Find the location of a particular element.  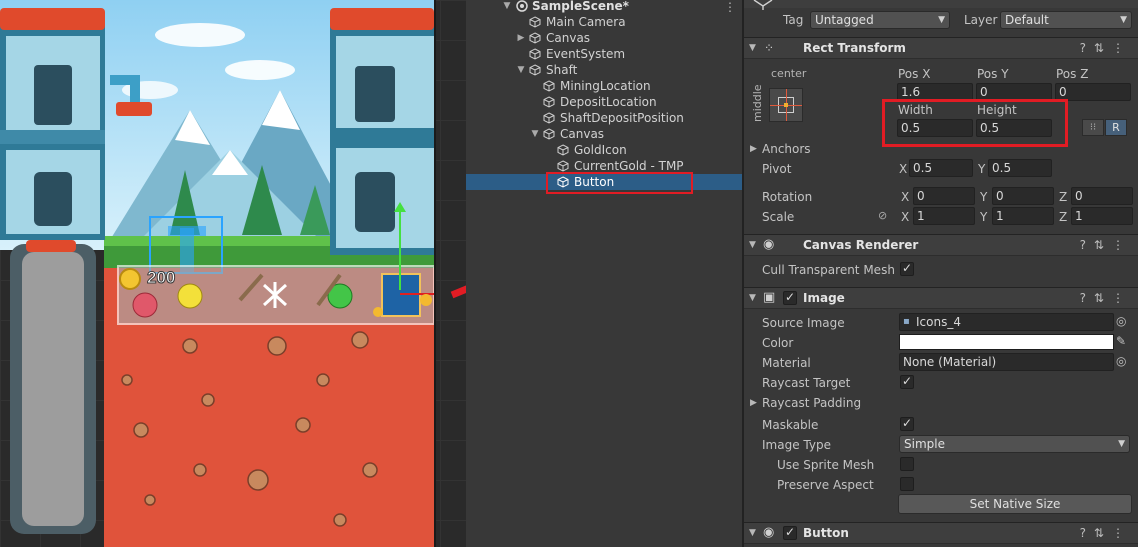

eyedropper-icon: ✎ is located at coordinates (1121, 341).